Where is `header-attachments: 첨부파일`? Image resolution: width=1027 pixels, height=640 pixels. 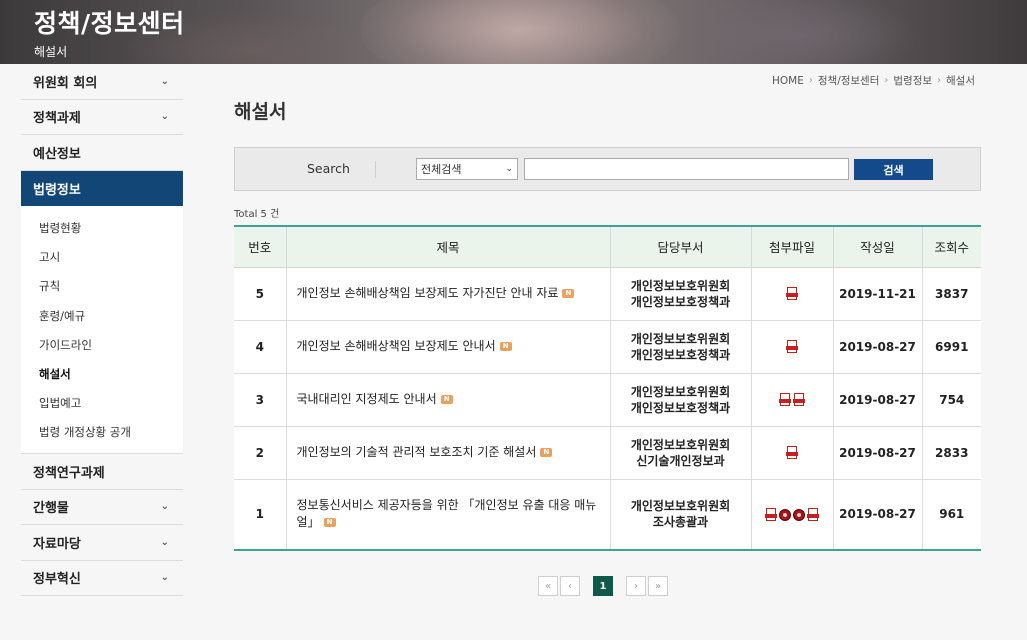 header-attachments: 첨부파일 is located at coordinates (792, 246).